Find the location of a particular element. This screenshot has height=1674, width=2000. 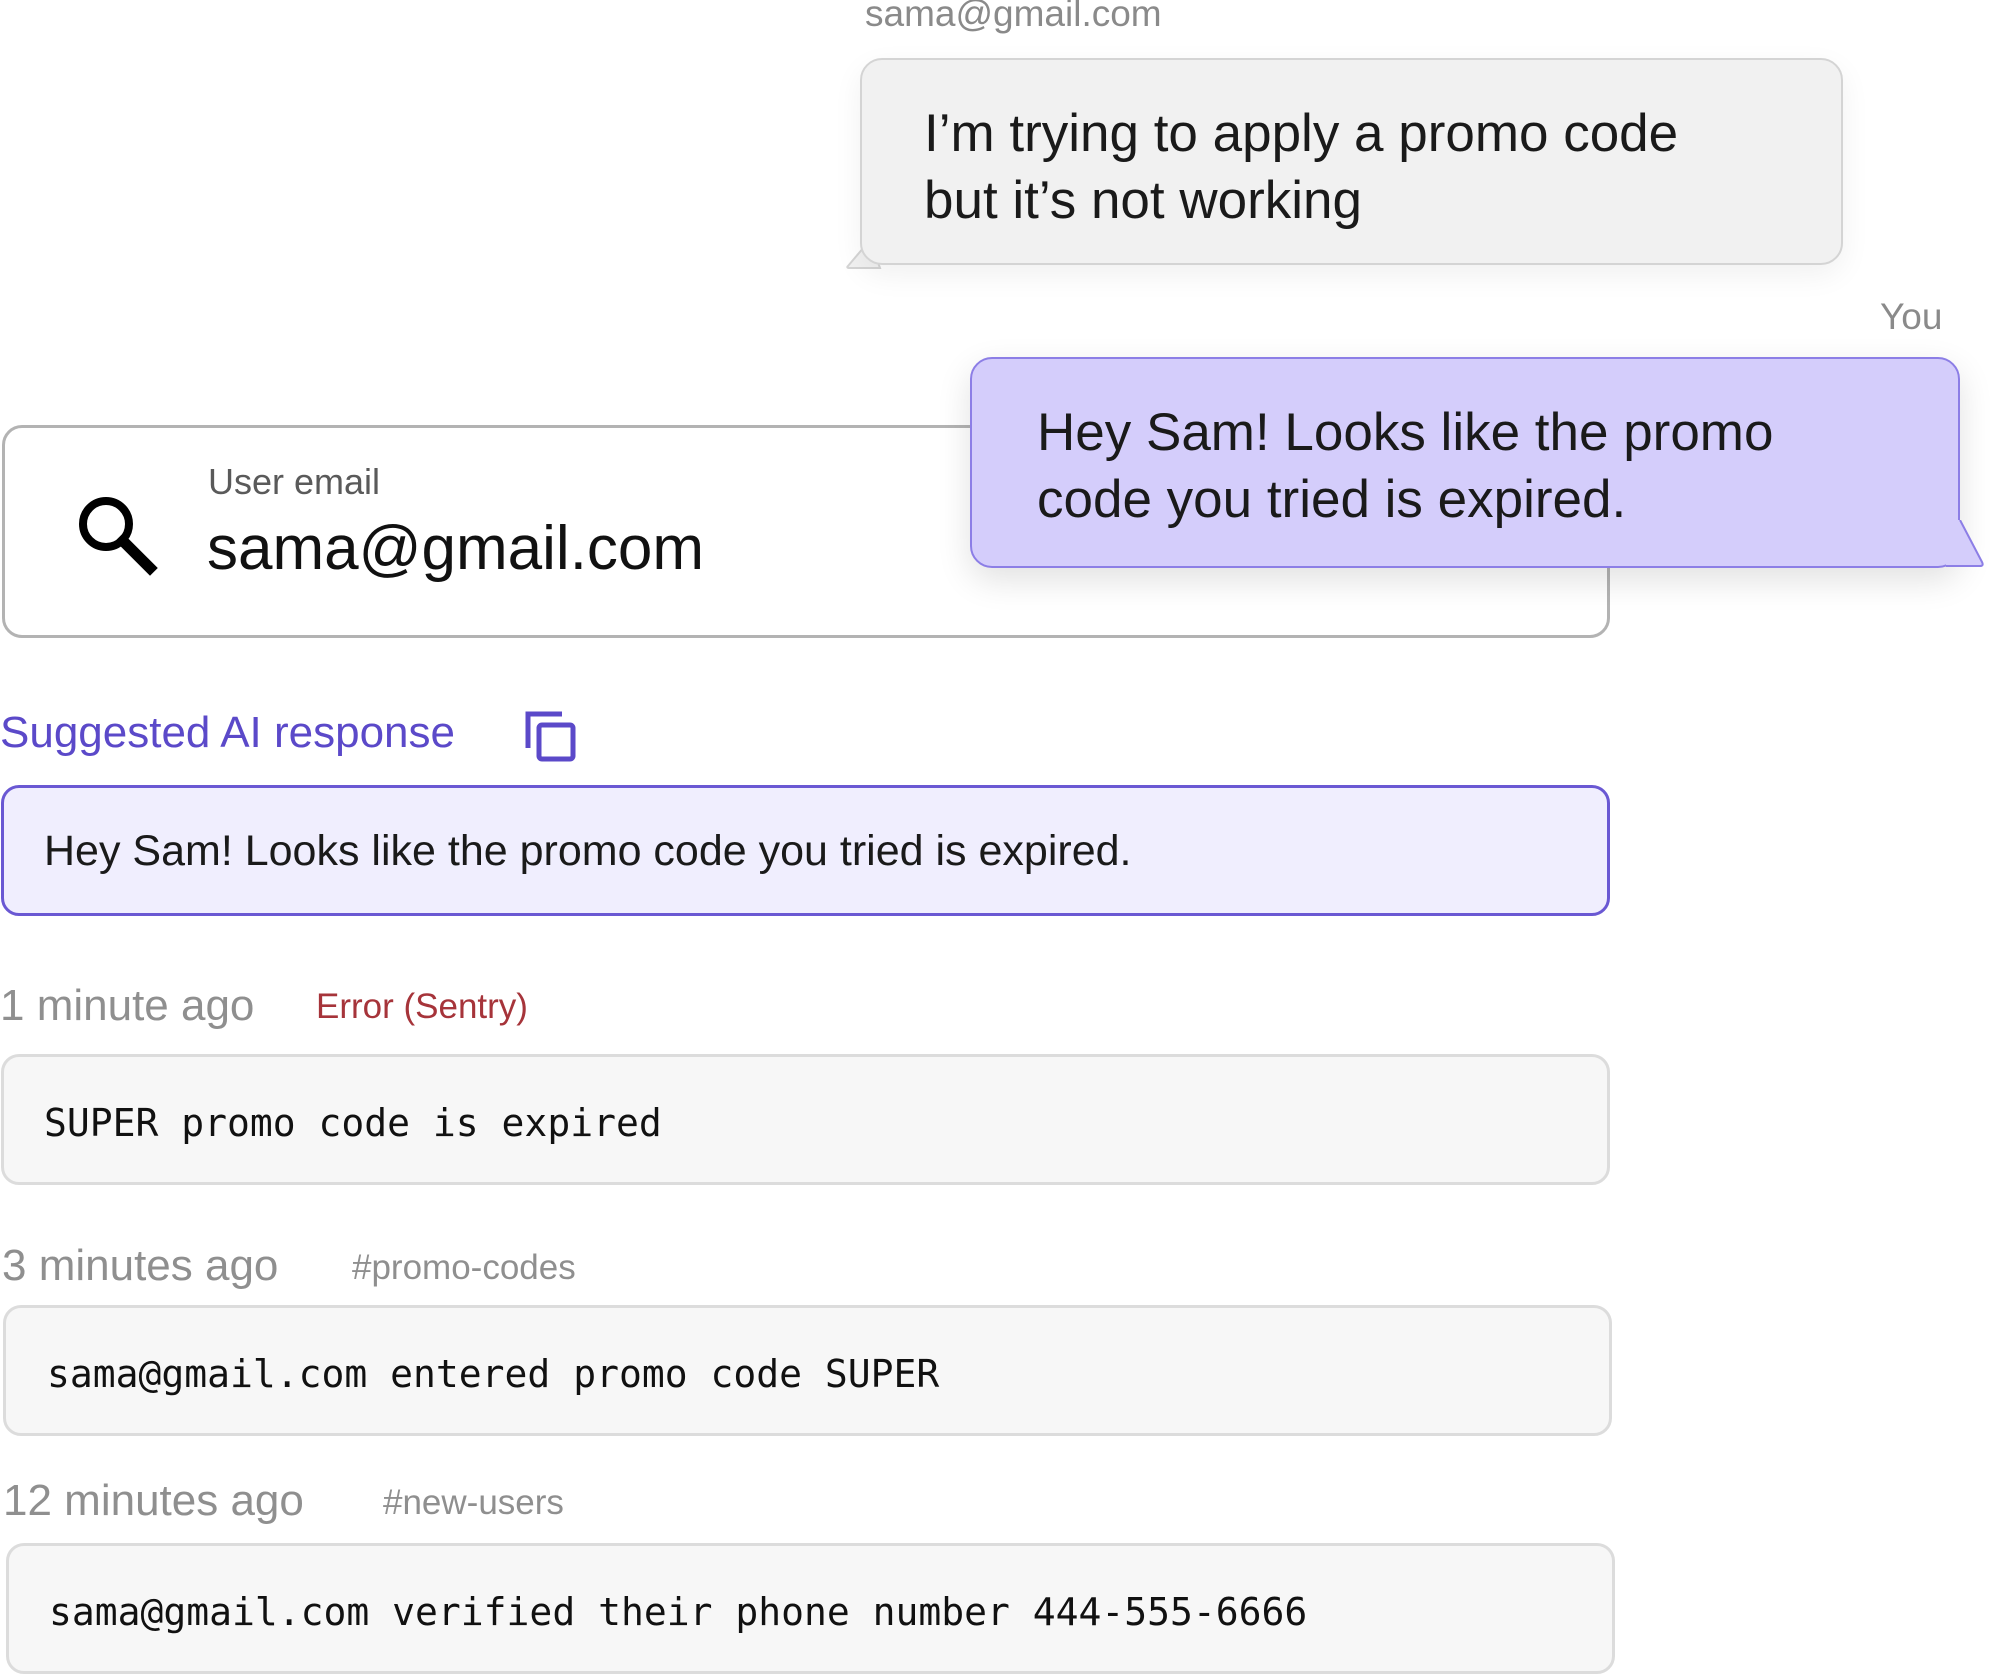

event-timestamp: 1 minute ago is located at coordinates (127, 1005).